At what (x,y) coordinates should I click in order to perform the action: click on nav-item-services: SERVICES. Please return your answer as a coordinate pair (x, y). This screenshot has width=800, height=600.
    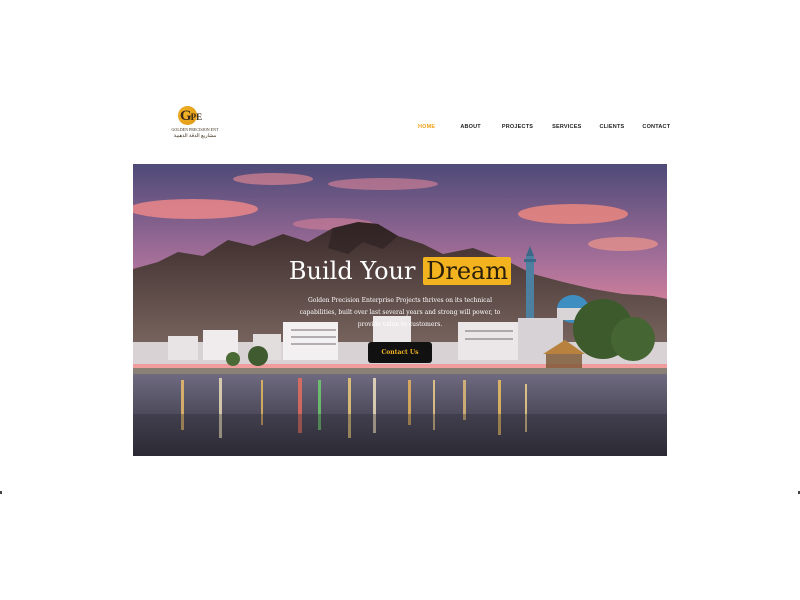
    Looking at the image, I should click on (566, 127).